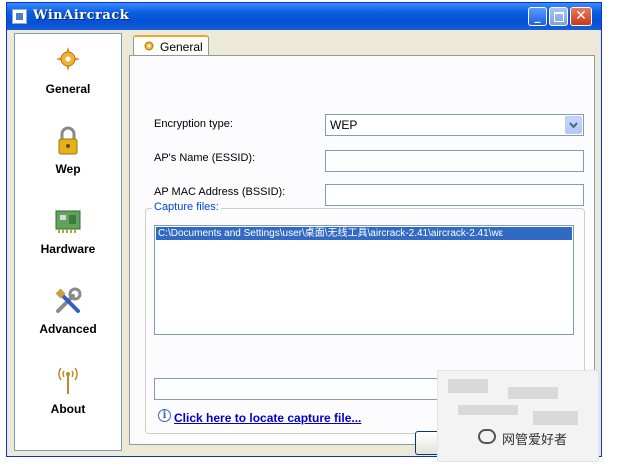 The height and width of the screenshot is (466, 621). I want to click on bssid-input, so click(454, 195).